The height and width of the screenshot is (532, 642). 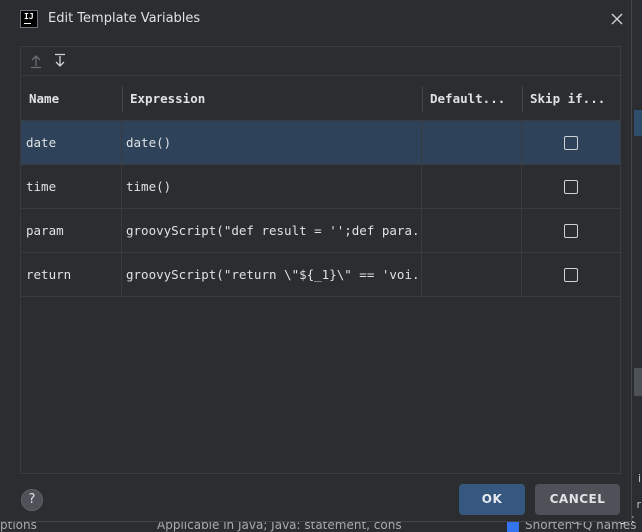 What do you see at coordinates (577, 499) in the screenshot?
I see `cancel-button: CANCEL` at bounding box center [577, 499].